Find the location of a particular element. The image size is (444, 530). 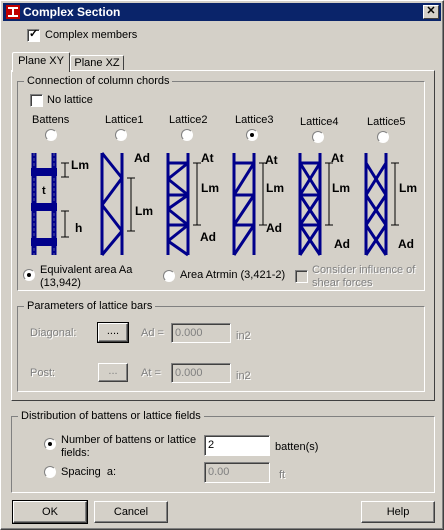

lattice-bars-legend: Parameters of lattice bars is located at coordinates (90, 306).